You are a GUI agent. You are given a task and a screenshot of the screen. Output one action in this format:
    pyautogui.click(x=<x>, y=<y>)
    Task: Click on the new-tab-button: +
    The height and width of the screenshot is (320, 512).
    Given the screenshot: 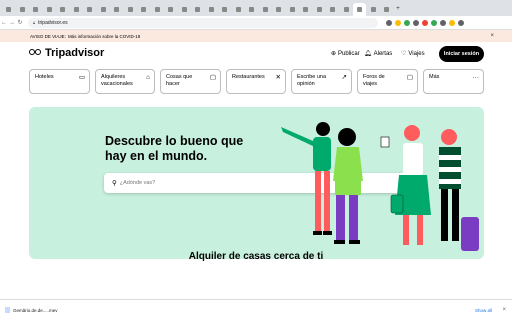 What is the action you would take?
    pyautogui.click(x=398, y=9)
    